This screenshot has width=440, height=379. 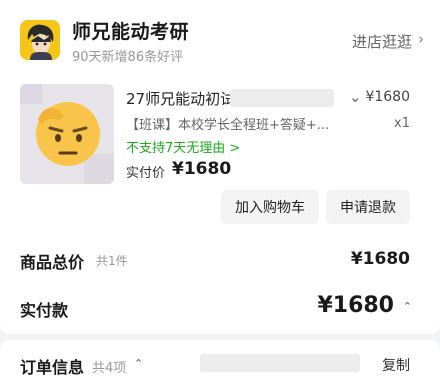 I want to click on order-info-card: 订单信息 共4项 ⌃ 复制, so click(x=220, y=359).